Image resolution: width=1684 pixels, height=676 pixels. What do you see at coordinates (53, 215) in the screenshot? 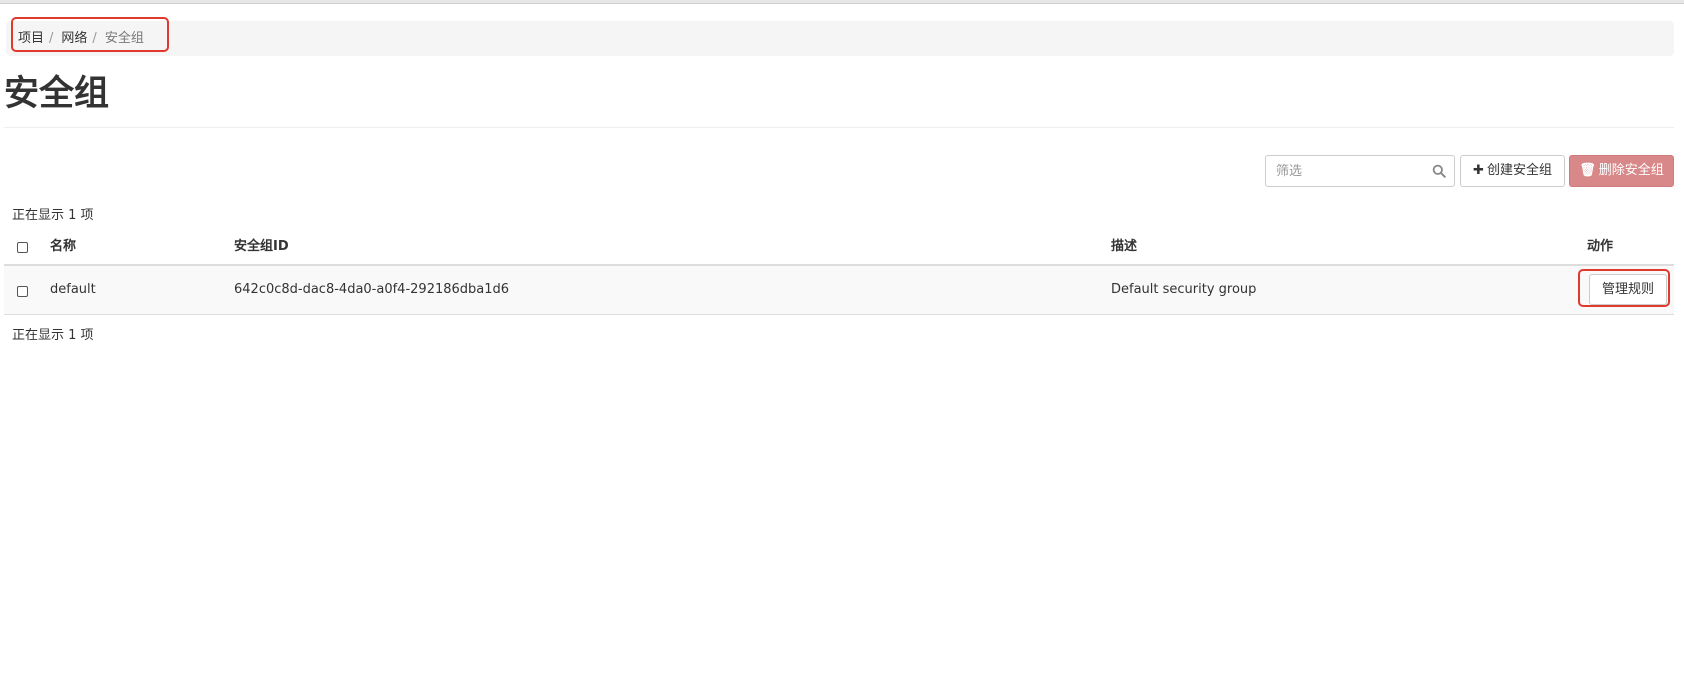
I see `item-count-top: 正在显示 1 项` at bounding box center [53, 215].